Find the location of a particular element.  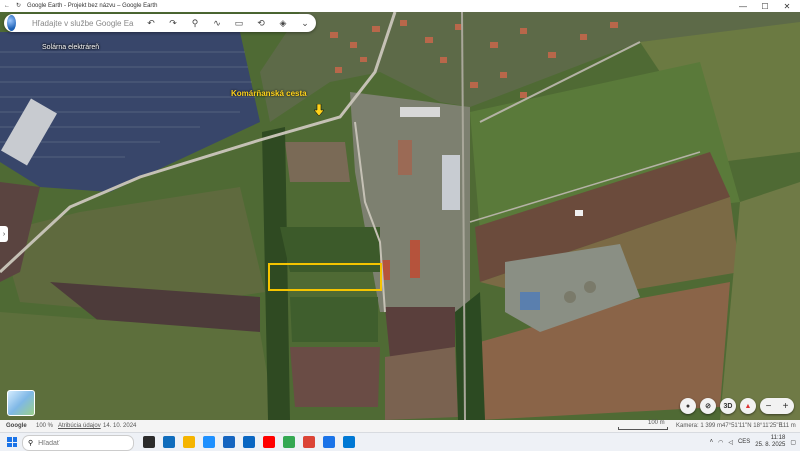

zoom-control: − + is located at coordinates (777, 406).